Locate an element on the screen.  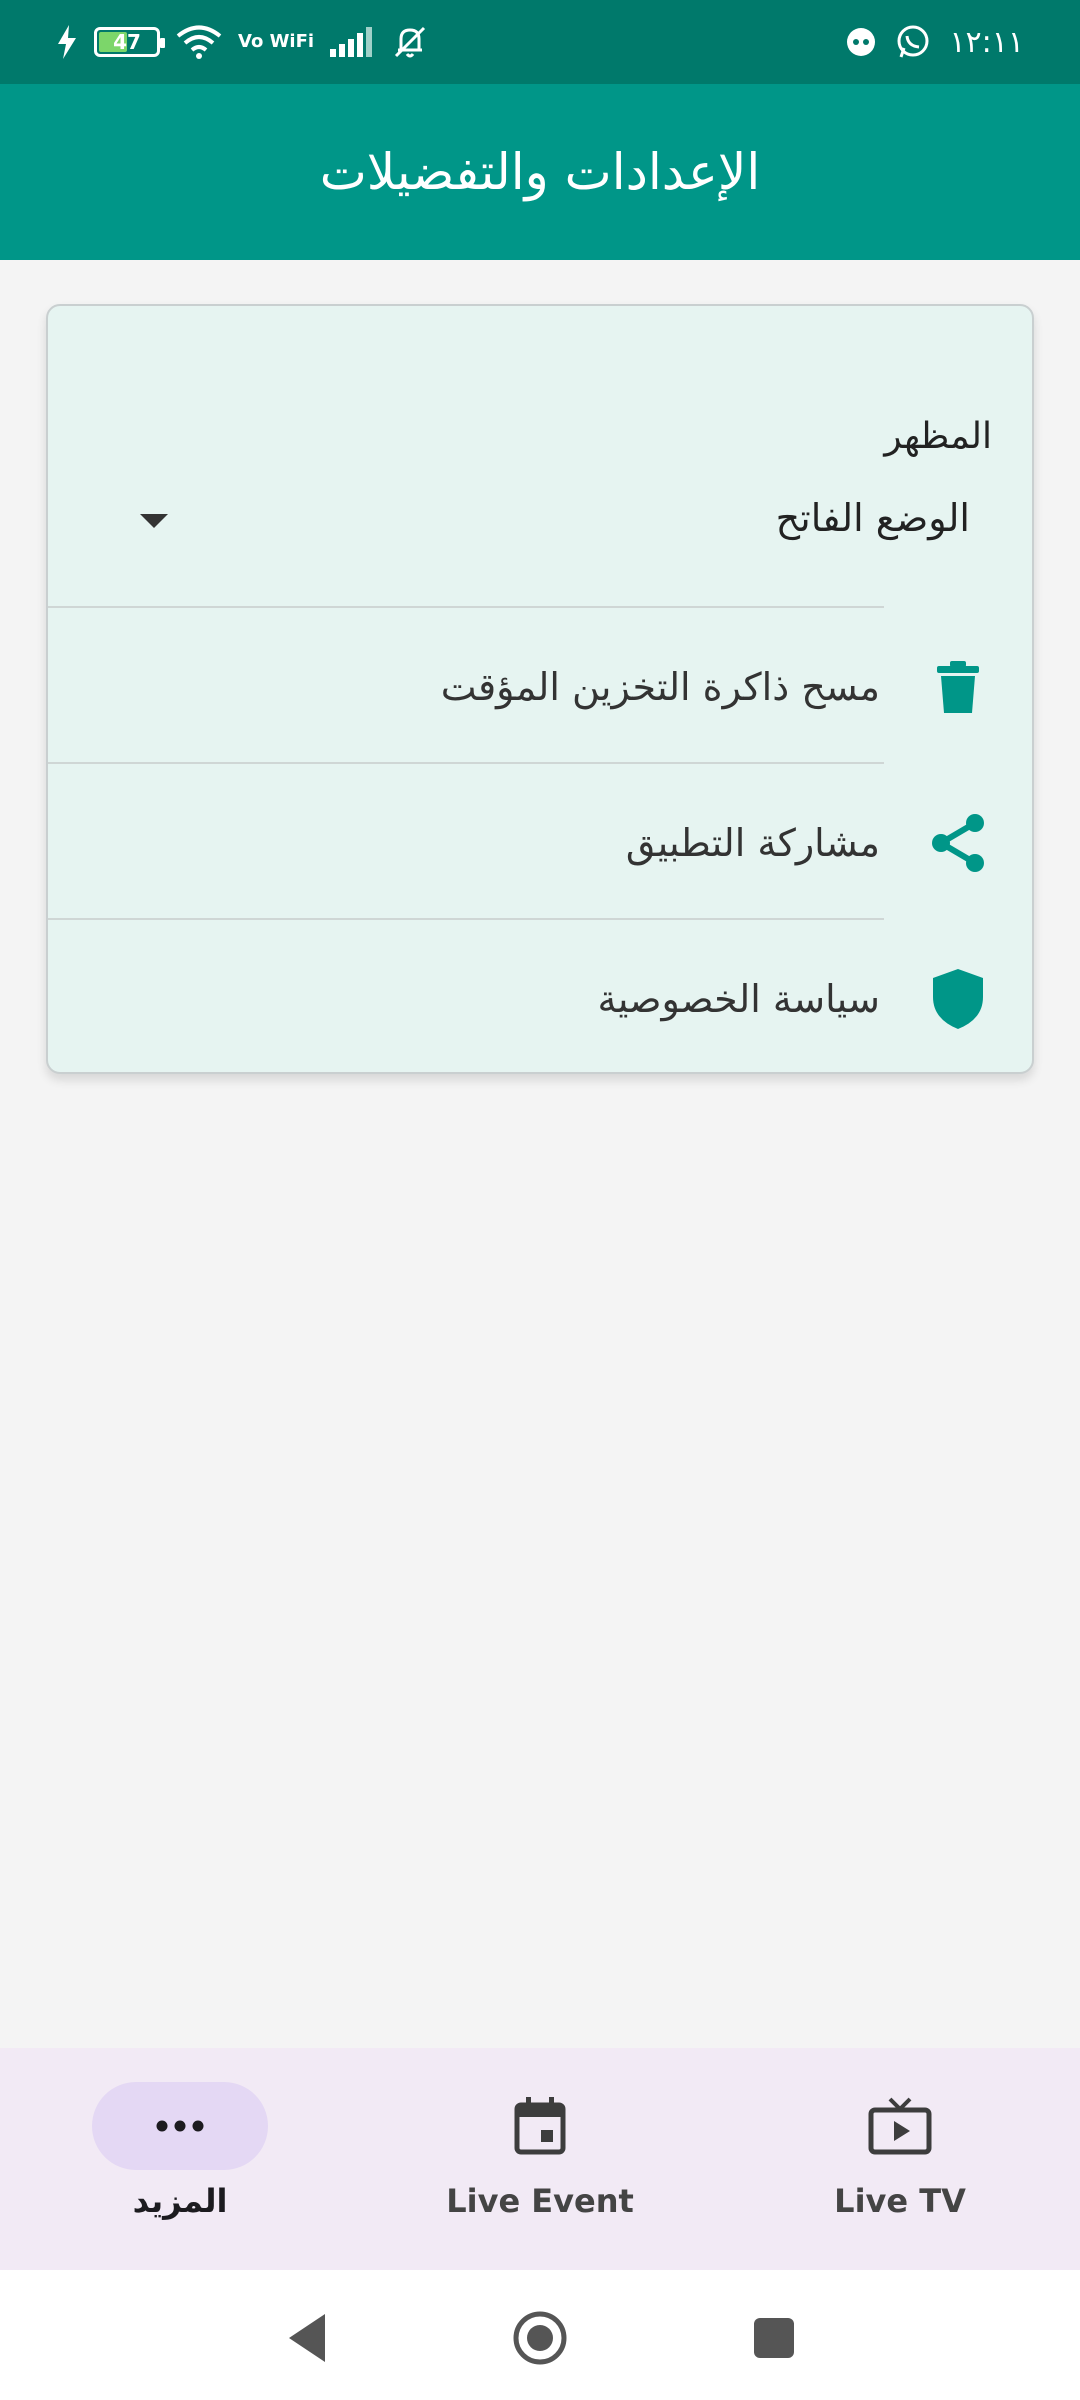
nav-item-live-tv: Live TV is located at coordinates (900, 2159).